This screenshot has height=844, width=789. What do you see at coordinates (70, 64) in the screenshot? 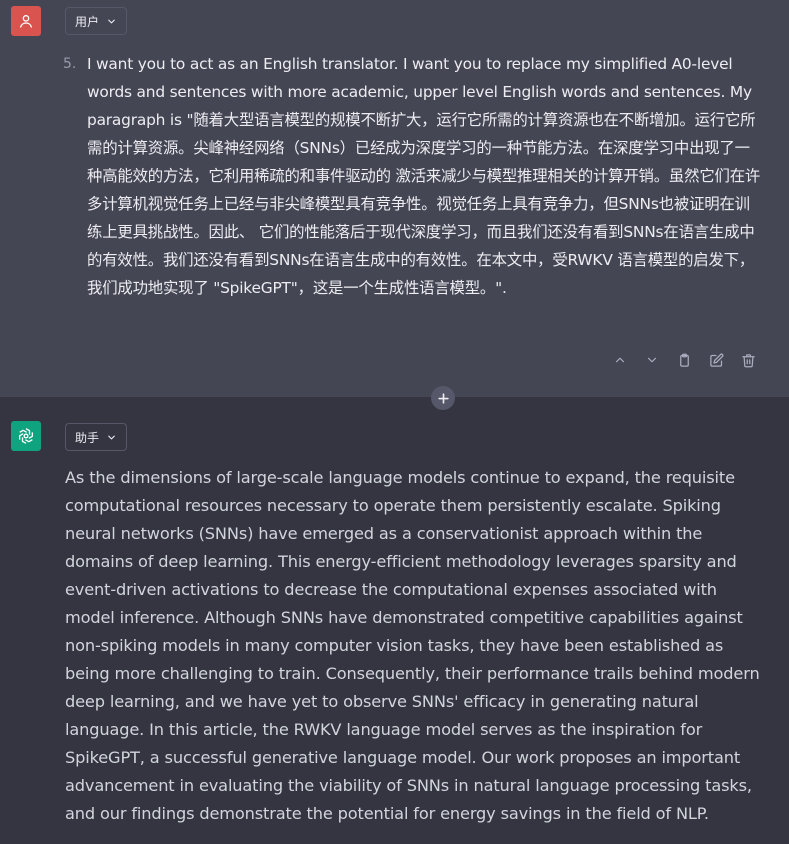
I see `list-number: 5.` at bounding box center [70, 64].